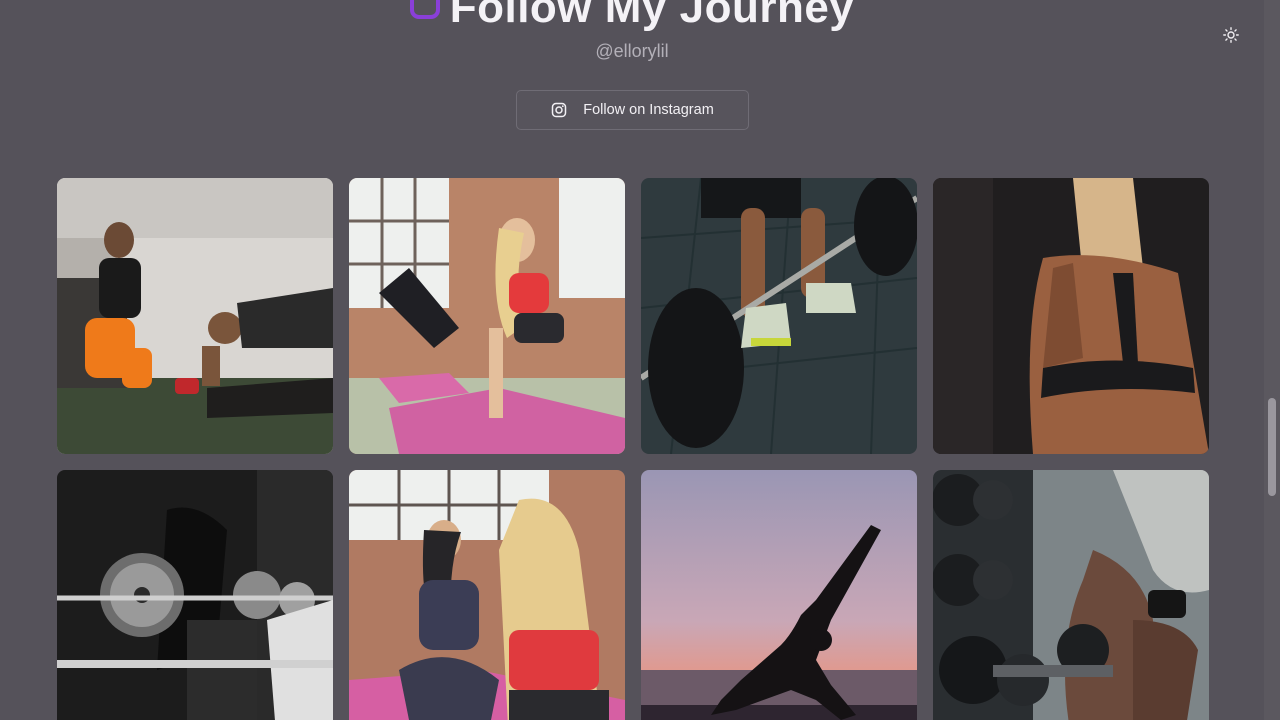 This screenshot has height=720, width=1280. I want to click on theme-toggle-button, so click(1231, 35).